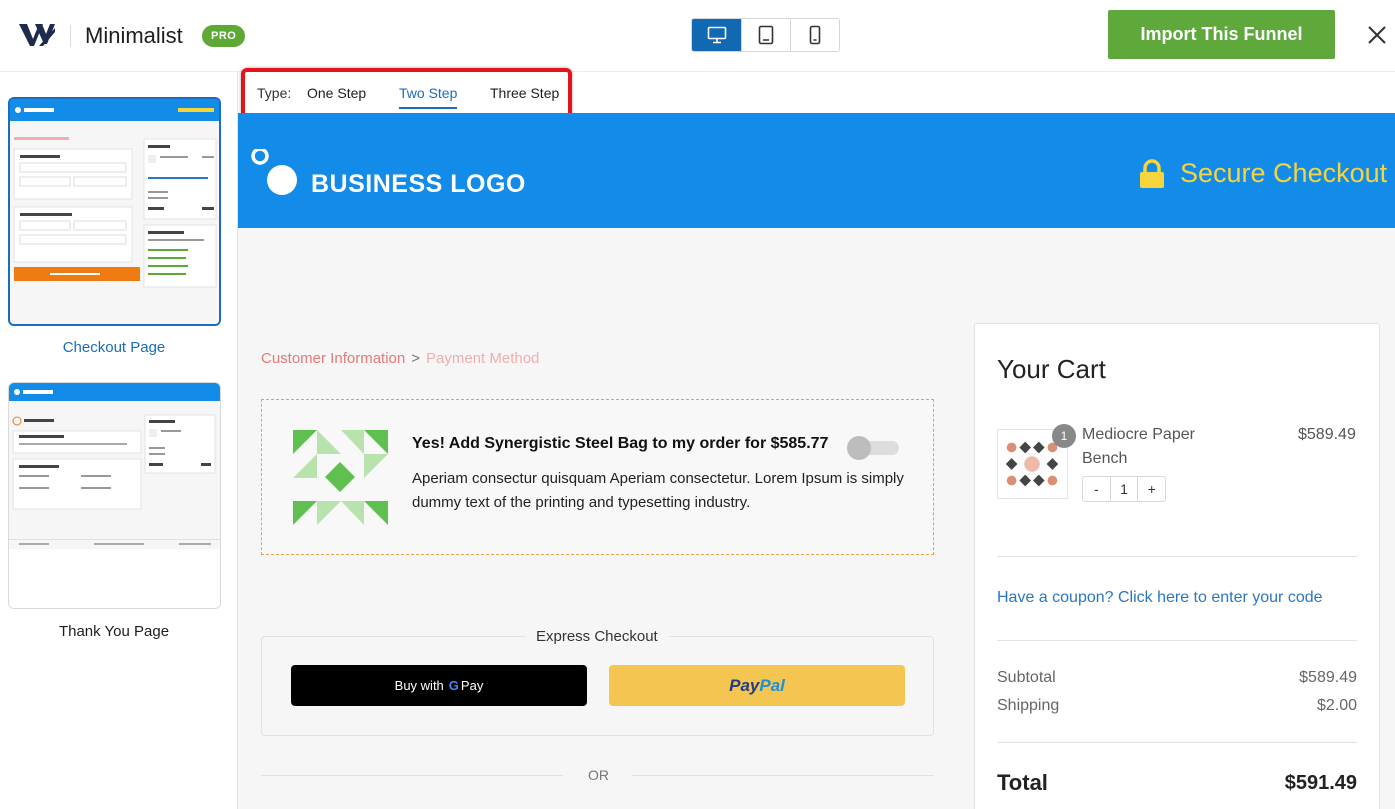  I want to click on device-switcher, so click(765, 35).